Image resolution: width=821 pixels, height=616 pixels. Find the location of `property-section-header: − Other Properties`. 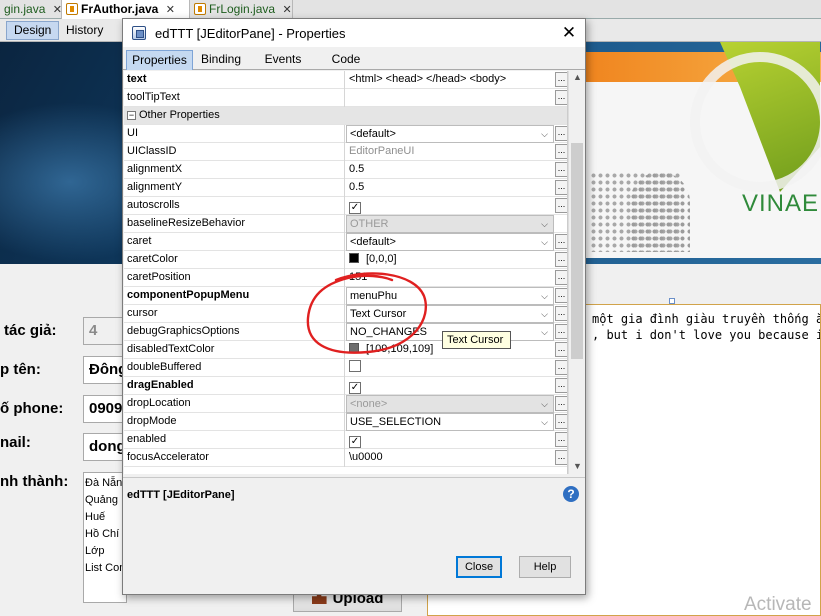

property-section-header: − Other Properties is located at coordinates (345, 116).